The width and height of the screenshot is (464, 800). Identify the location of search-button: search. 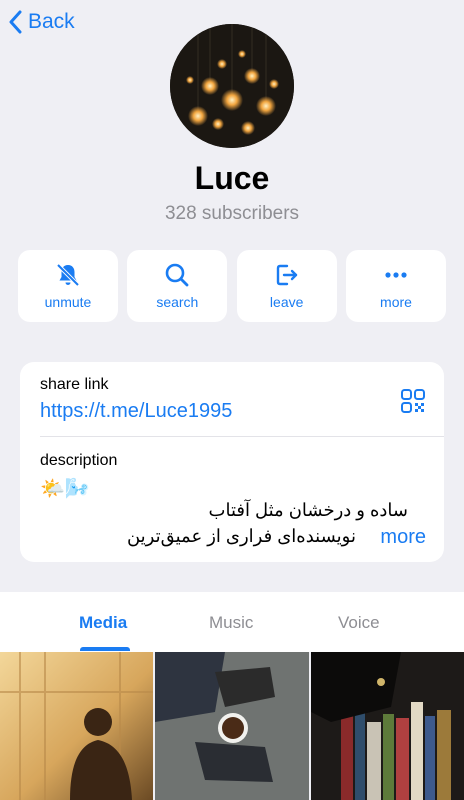
(177, 286).